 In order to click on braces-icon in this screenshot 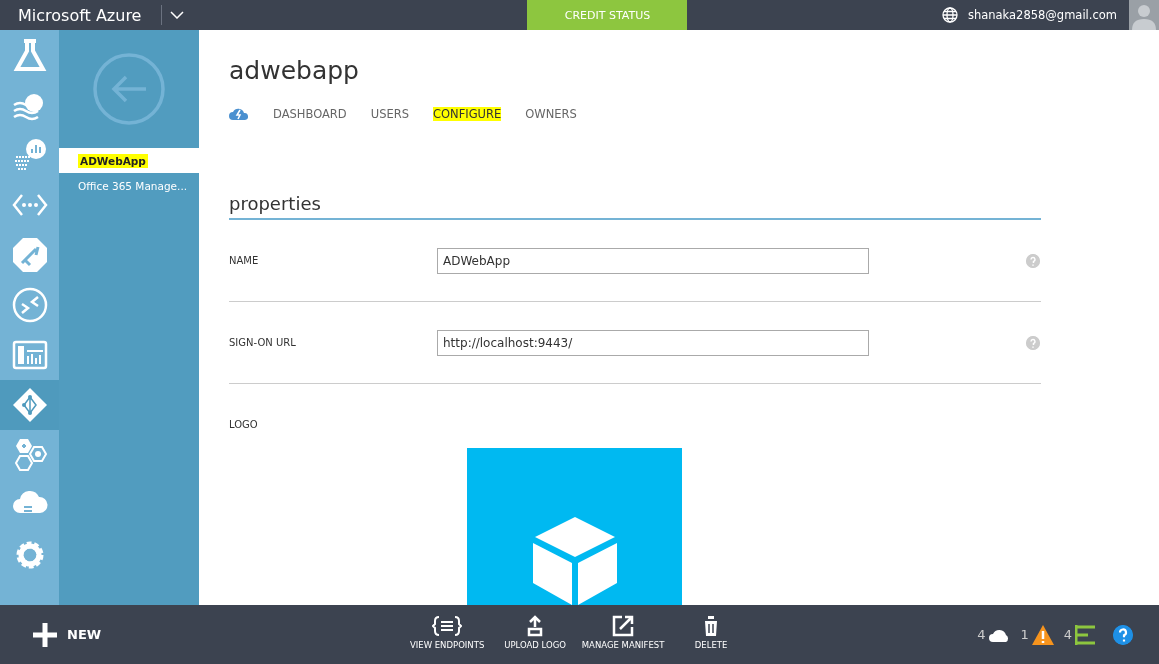, I will do `click(447, 625)`.